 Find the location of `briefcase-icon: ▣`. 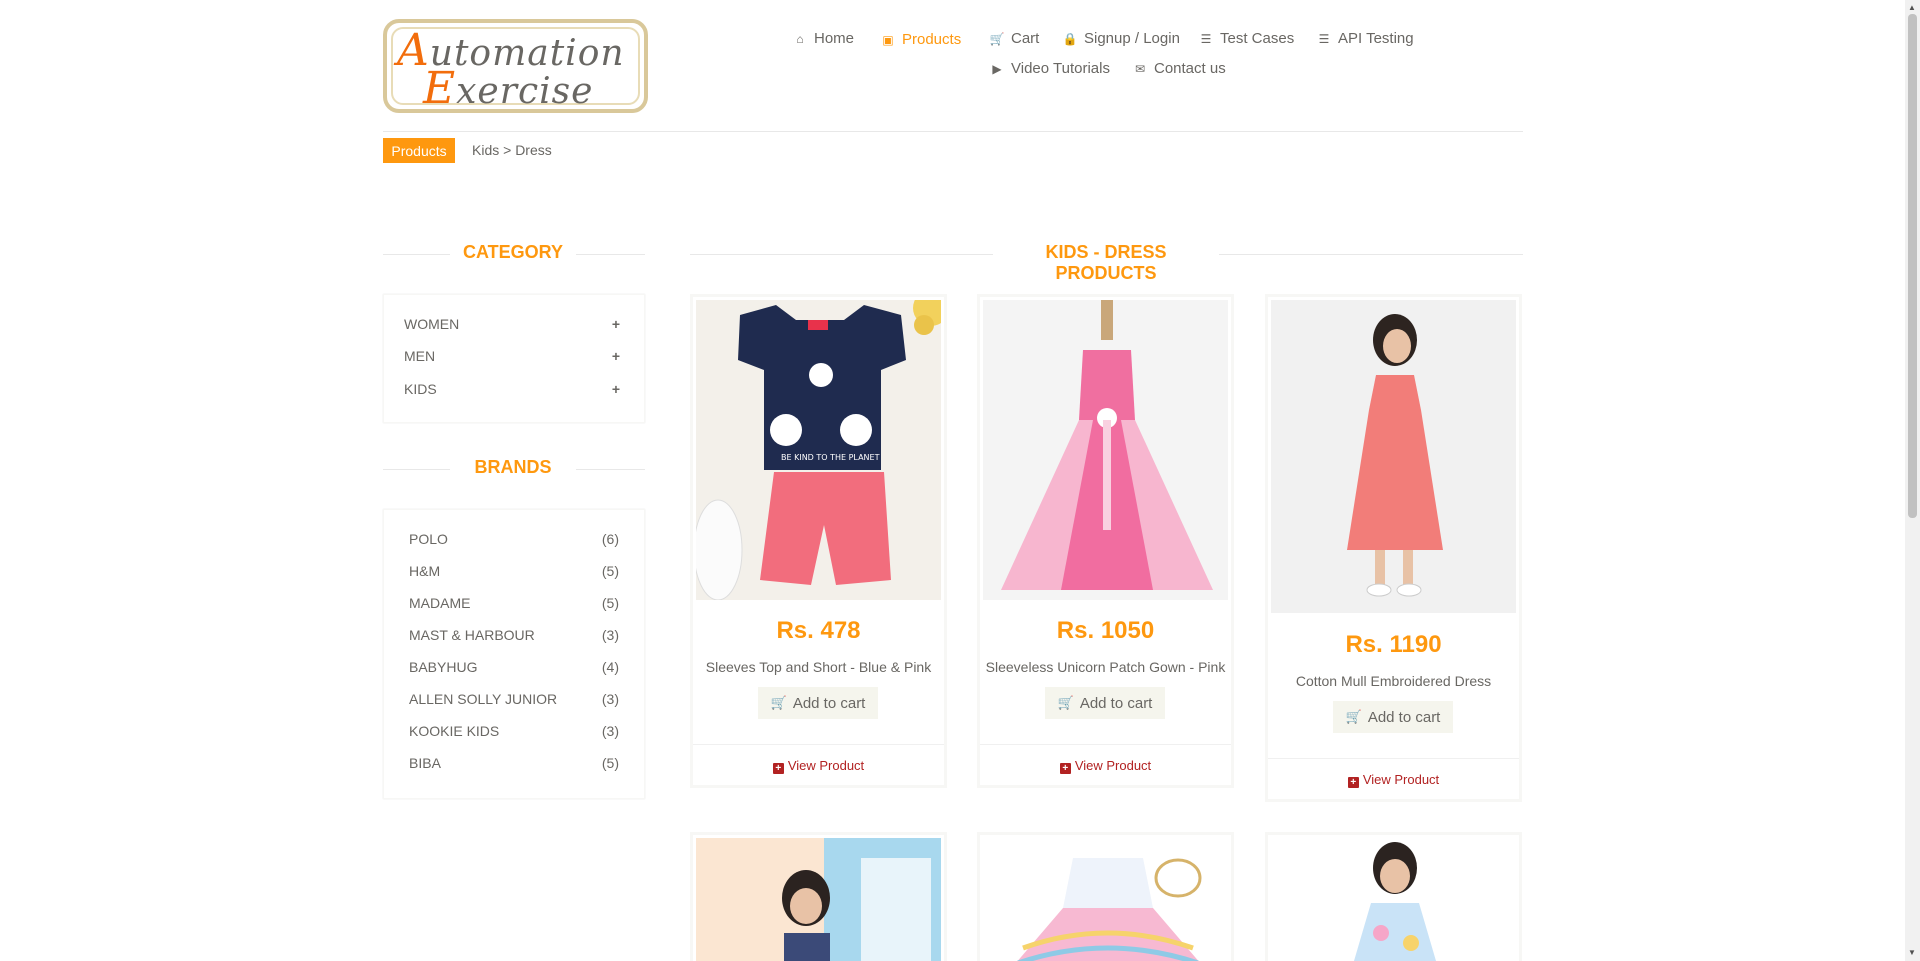

briefcase-icon: ▣ is located at coordinates (888, 39).